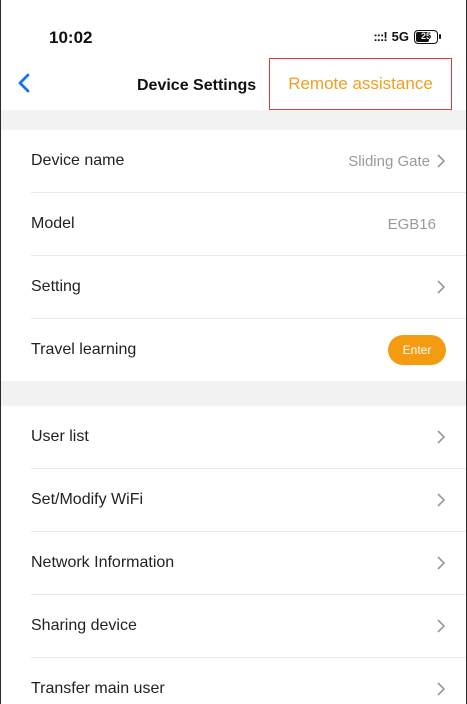  I want to click on device-name-label: Device name, so click(78, 160).